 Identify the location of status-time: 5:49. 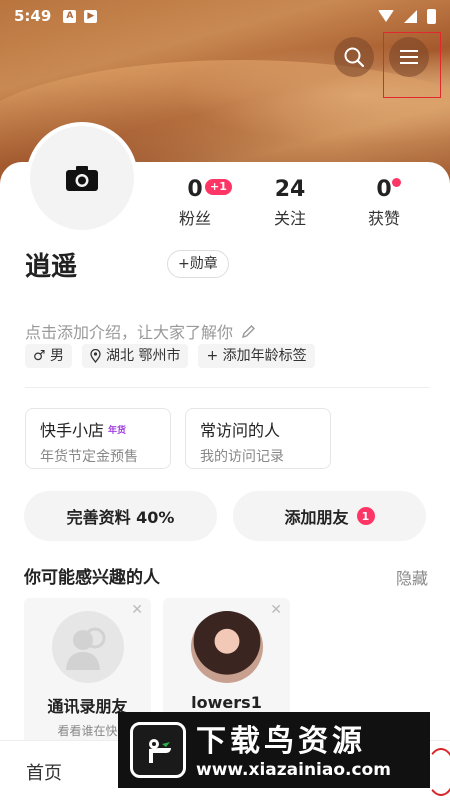
(33, 16).